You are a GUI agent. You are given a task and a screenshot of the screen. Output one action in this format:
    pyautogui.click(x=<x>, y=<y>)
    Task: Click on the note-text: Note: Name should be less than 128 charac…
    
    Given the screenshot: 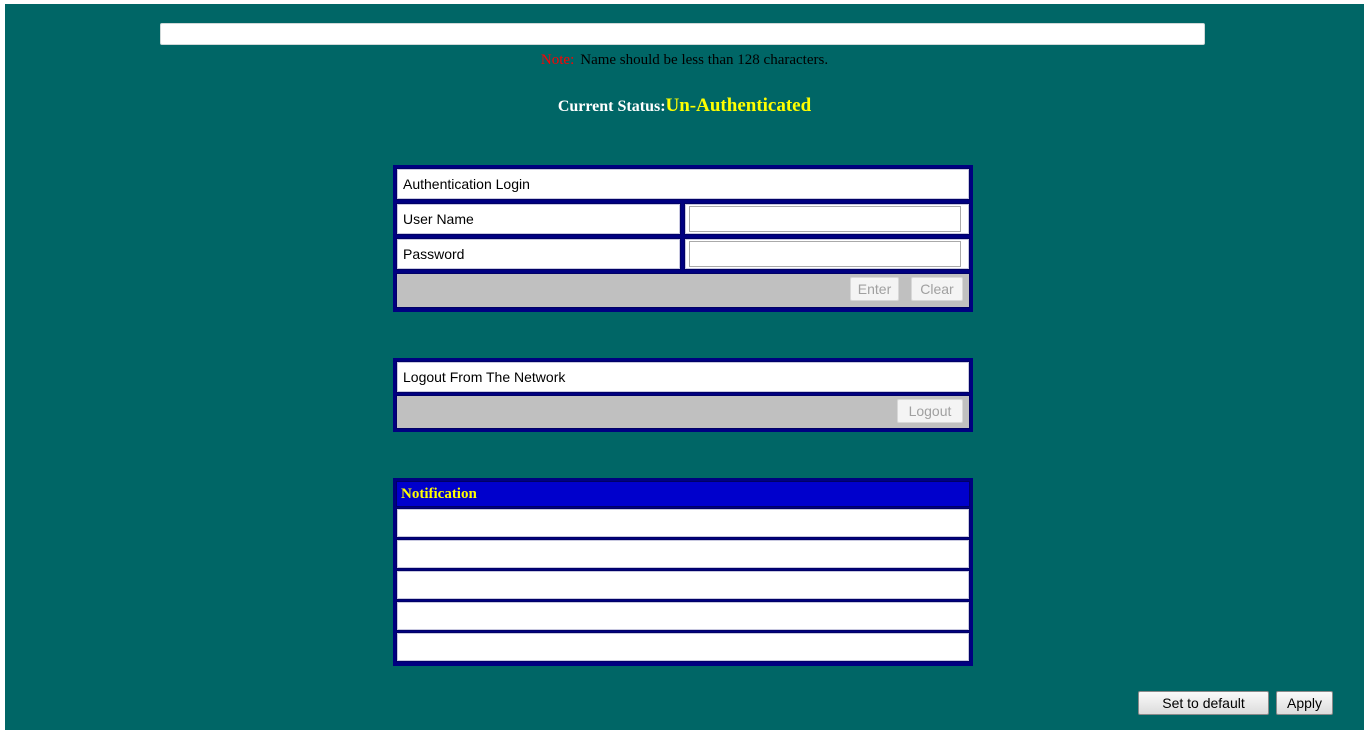 What is the action you would take?
    pyautogui.click(x=684, y=60)
    